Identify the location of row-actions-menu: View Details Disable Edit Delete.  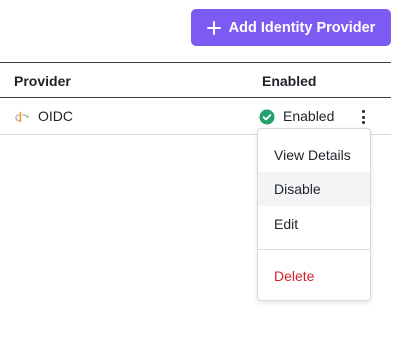
(314, 214).